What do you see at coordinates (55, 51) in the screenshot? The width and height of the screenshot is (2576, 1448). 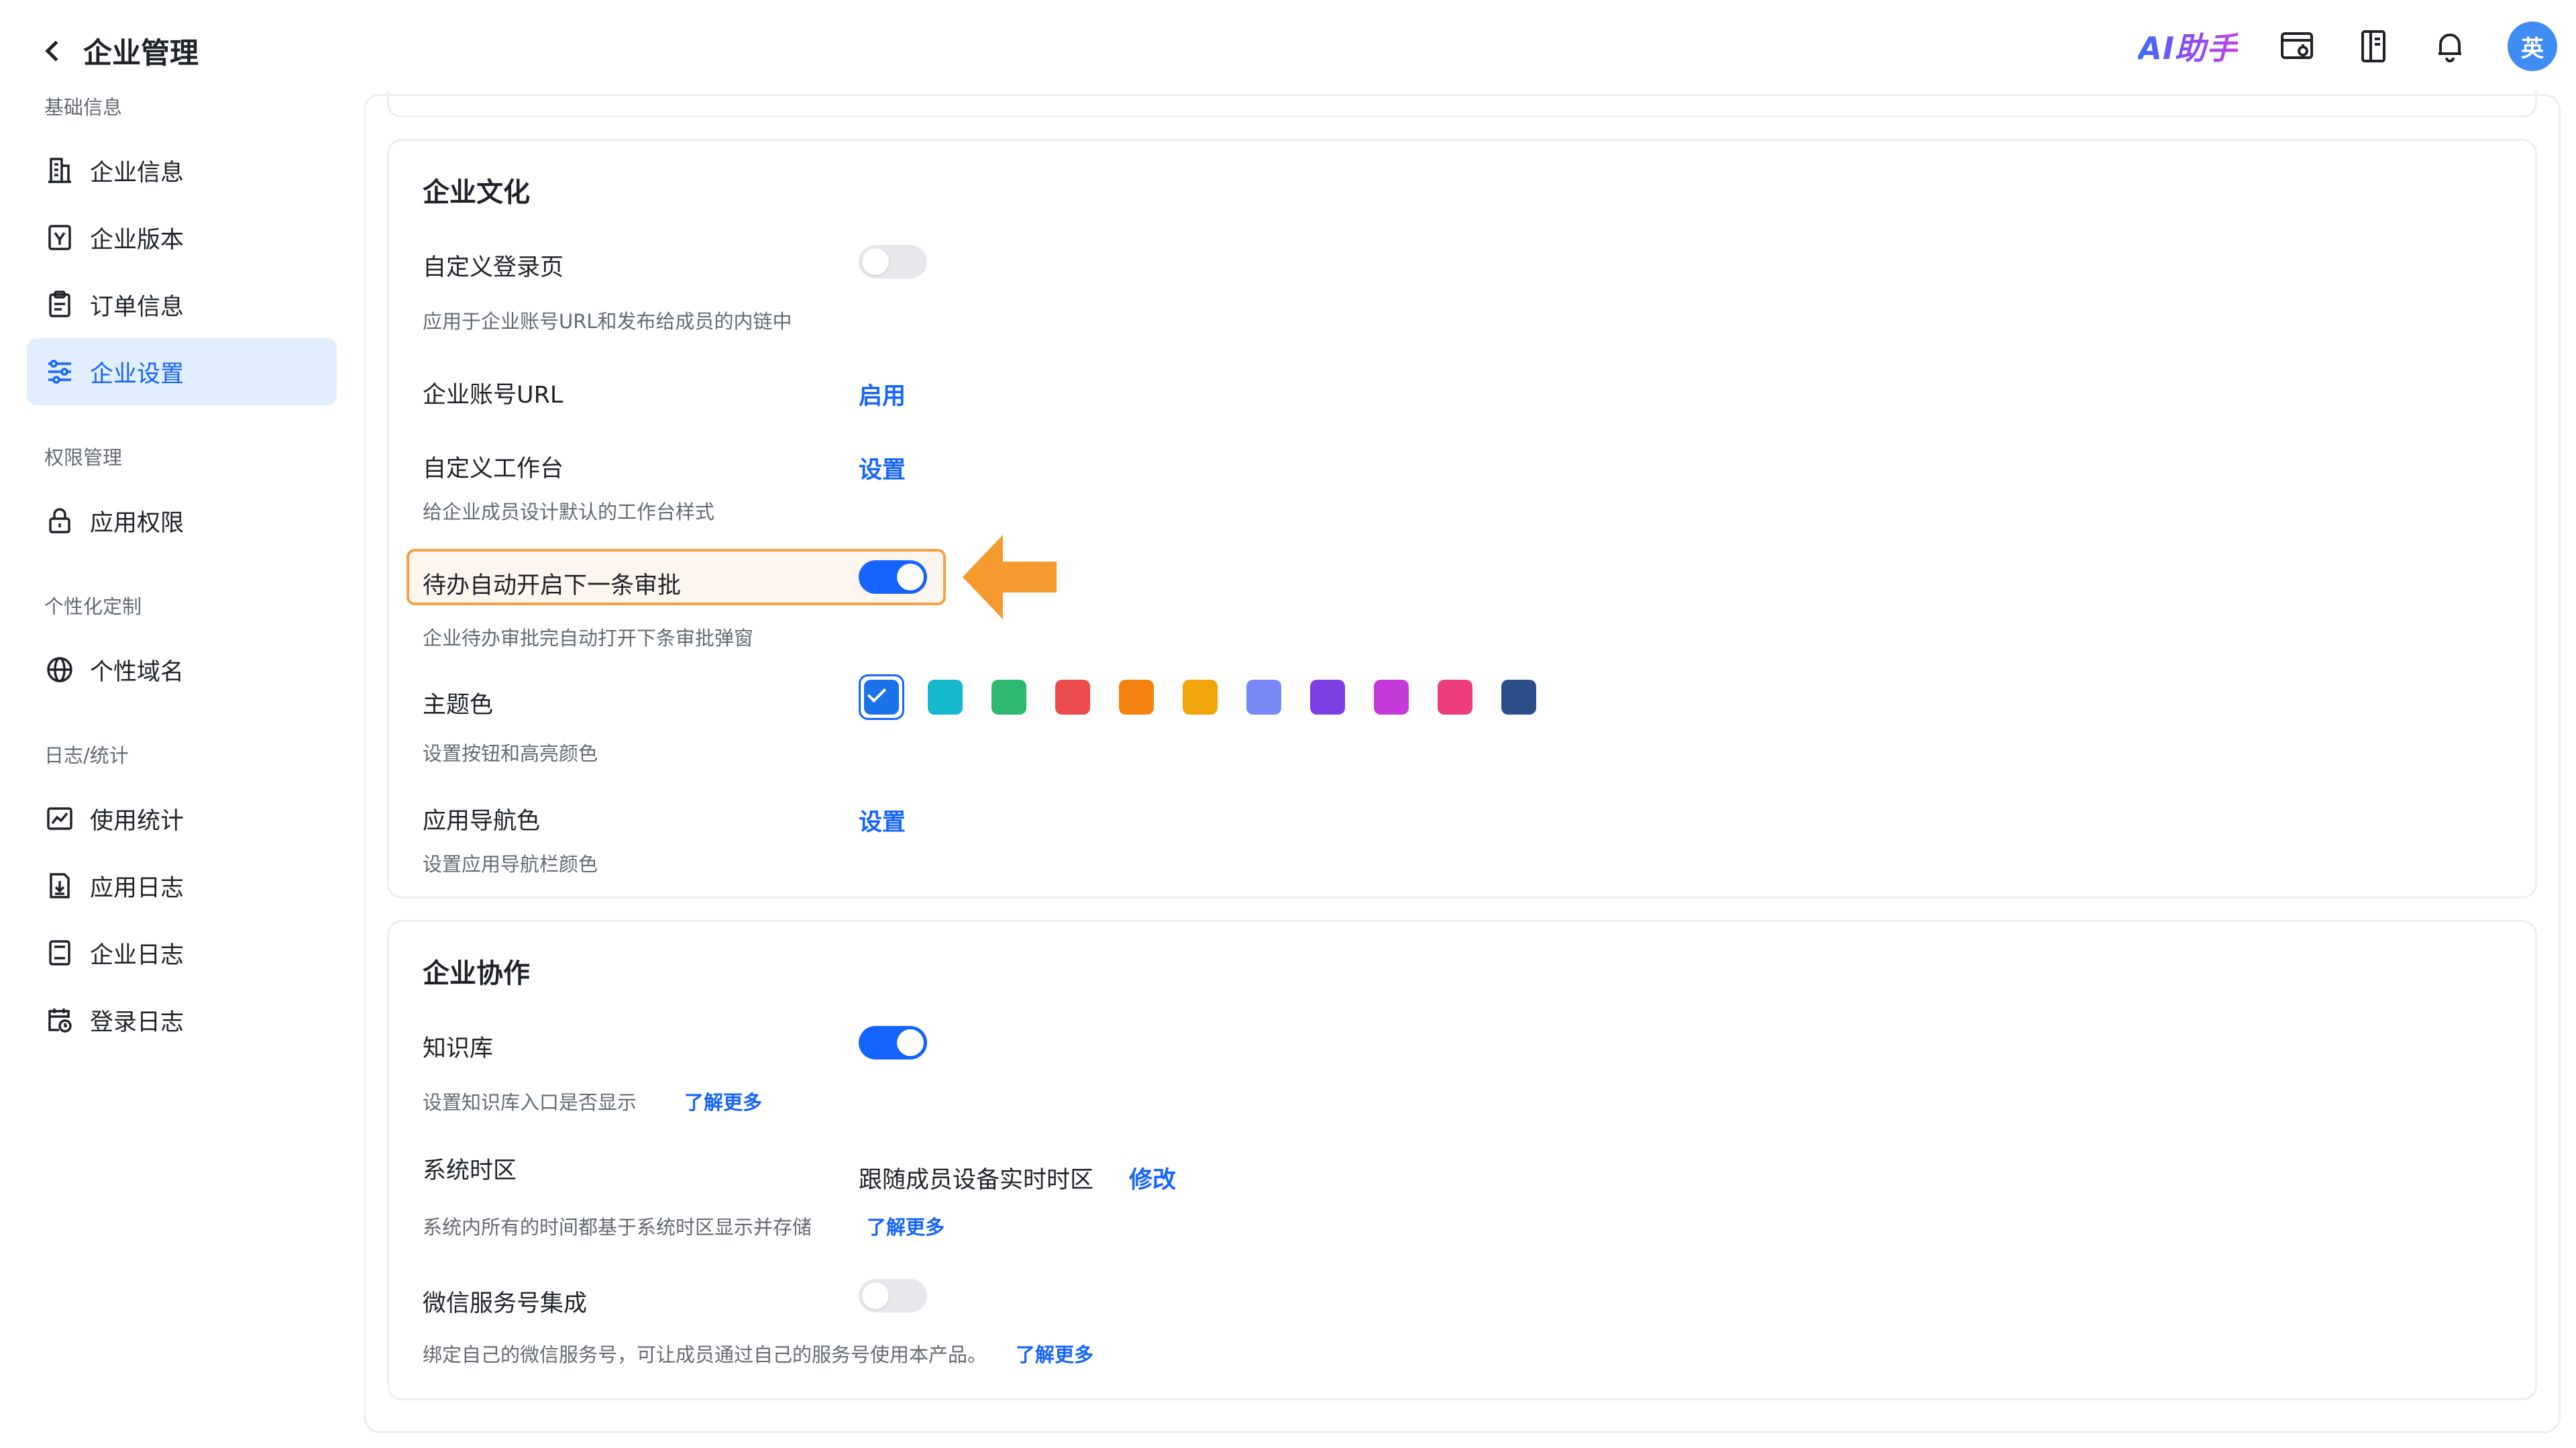 I see `chevron-left-icon` at bounding box center [55, 51].